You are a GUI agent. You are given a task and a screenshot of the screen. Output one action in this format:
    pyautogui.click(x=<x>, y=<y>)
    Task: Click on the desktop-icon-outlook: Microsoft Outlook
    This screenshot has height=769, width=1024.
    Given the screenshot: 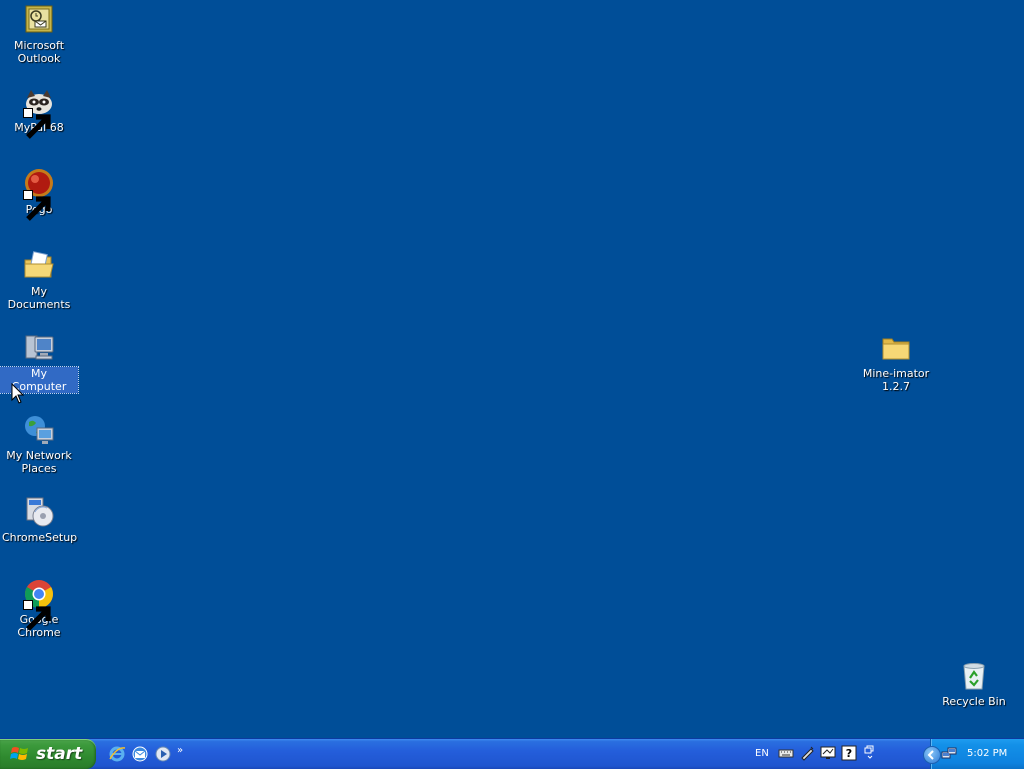 What is the action you would take?
    pyautogui.click(x=39, y=34)
    